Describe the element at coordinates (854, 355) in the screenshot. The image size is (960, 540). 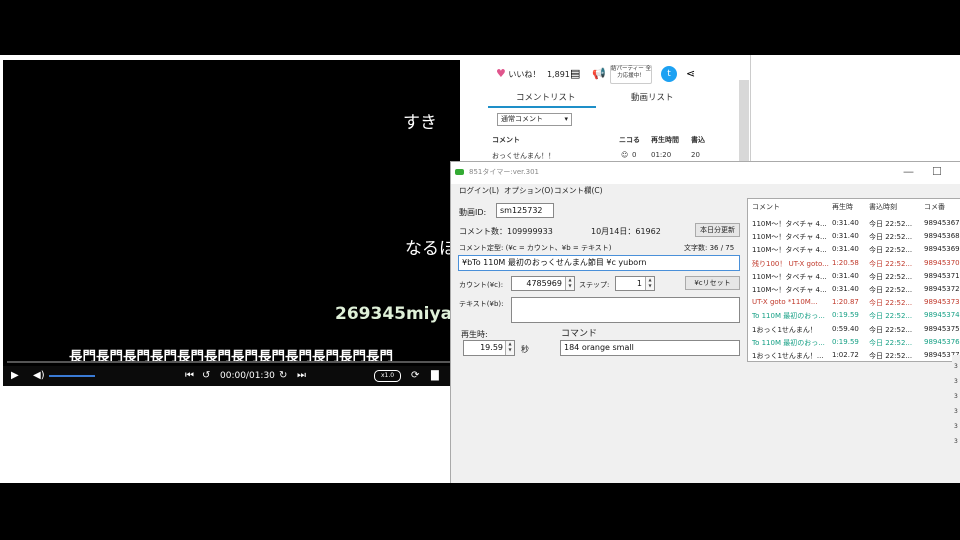
I see `table-row: 1おっく1せんまん！... 1:02.72 今日 22:52... 98945377` at that location.